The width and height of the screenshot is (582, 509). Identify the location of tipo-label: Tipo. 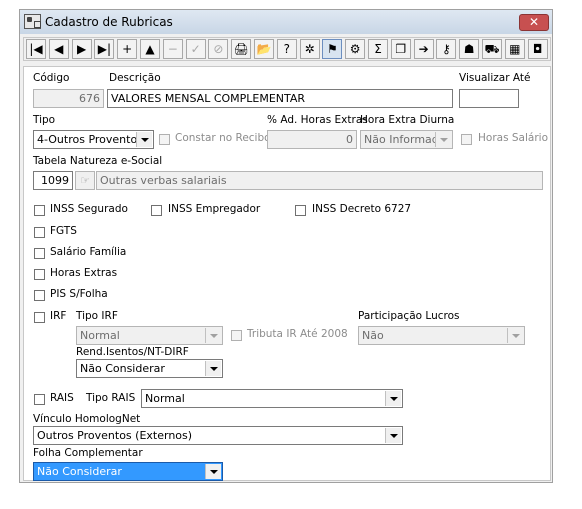
(44, 120).